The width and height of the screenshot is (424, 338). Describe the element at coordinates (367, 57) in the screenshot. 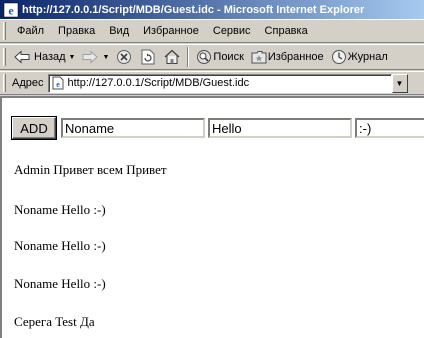

I see `history-button-label: Журнал` at that location.